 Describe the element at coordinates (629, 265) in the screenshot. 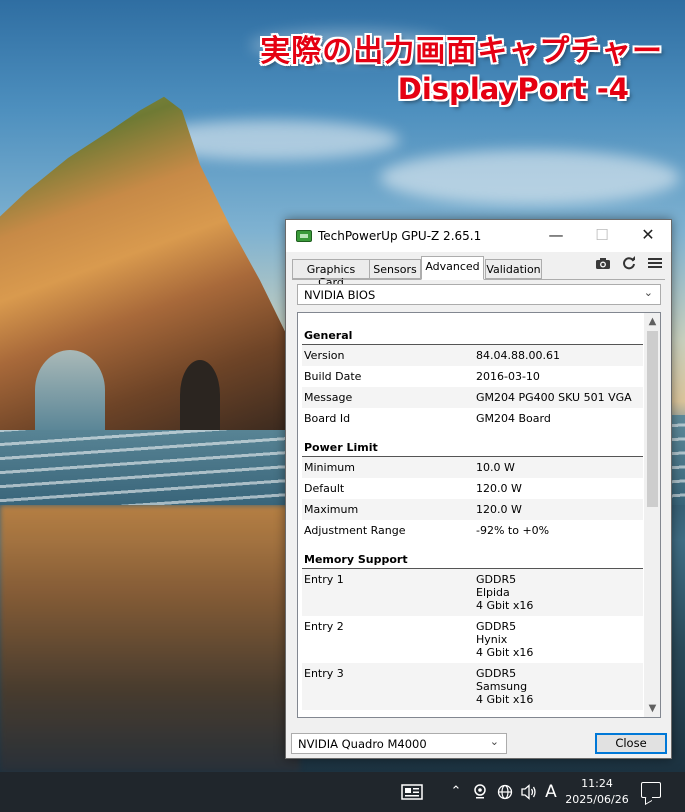

I see `refresh-icon` at that location.